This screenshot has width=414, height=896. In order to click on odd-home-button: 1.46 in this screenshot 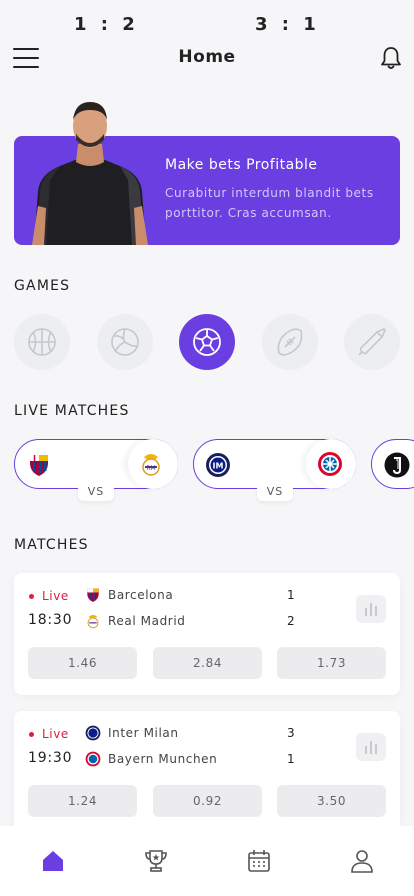, I will do `click(82, 663)`.